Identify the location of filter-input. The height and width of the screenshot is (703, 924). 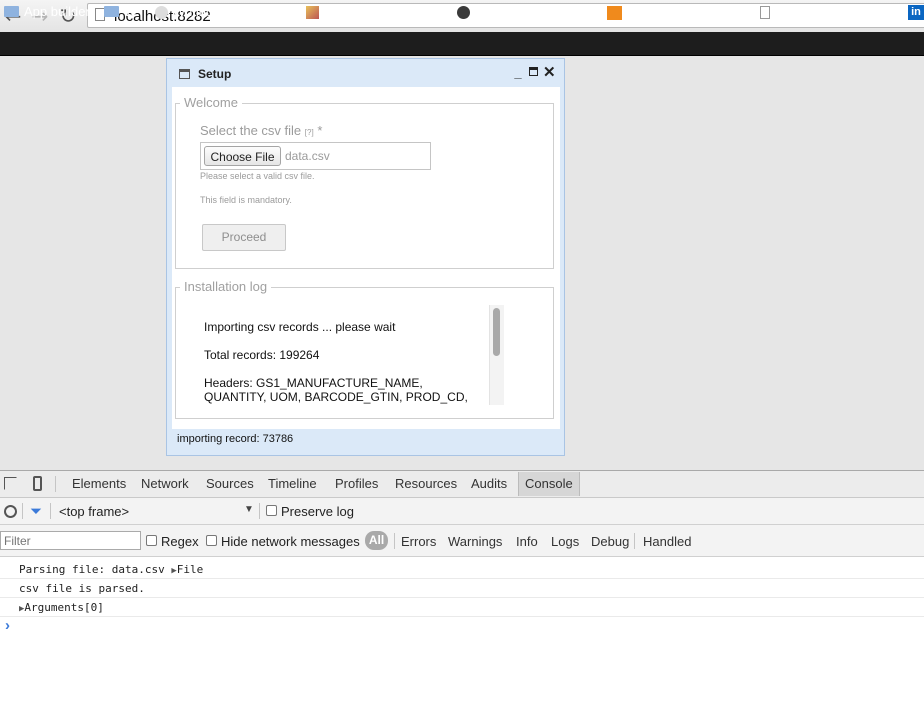
(70, 540).